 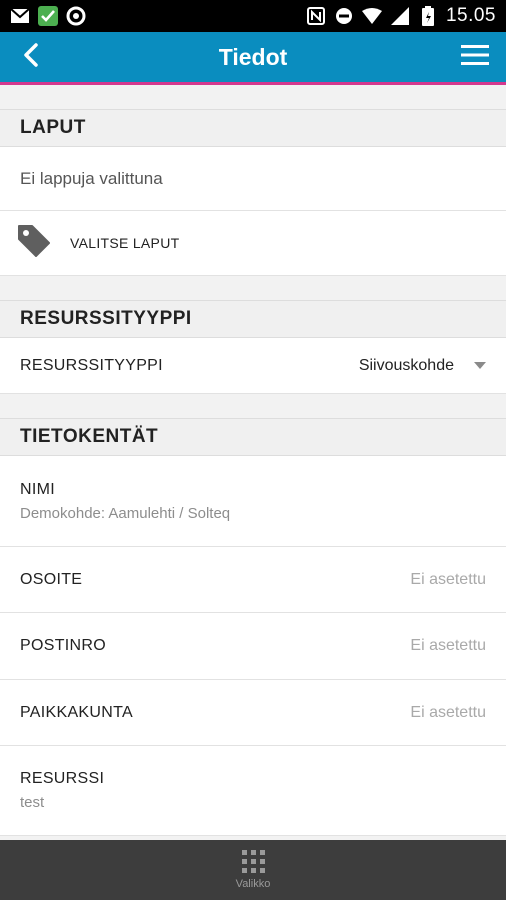 I want to click on field-row-city: PAIKKAKUNTA Ei asetettu, so click(x=253, y=713).